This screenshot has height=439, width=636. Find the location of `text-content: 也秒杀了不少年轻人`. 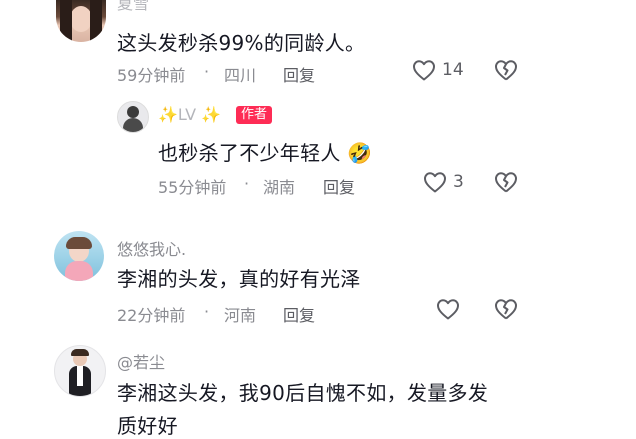

text-content: 也秒杀了不少年轻人 is located at coordinates (249, 153).